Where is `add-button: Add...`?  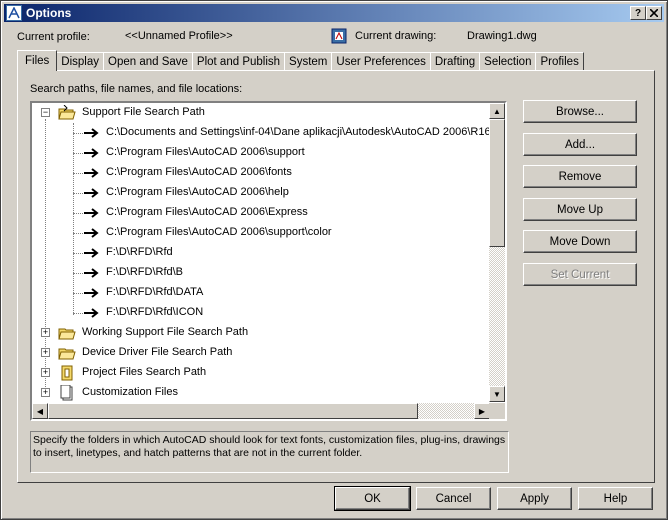
add-button: Add... is located at coordinates (580, 144).